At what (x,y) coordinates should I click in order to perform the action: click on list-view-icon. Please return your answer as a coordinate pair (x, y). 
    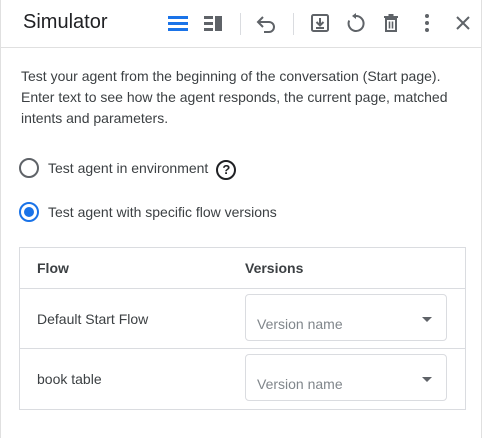
    Looking at the image, I should click on (178, 23).